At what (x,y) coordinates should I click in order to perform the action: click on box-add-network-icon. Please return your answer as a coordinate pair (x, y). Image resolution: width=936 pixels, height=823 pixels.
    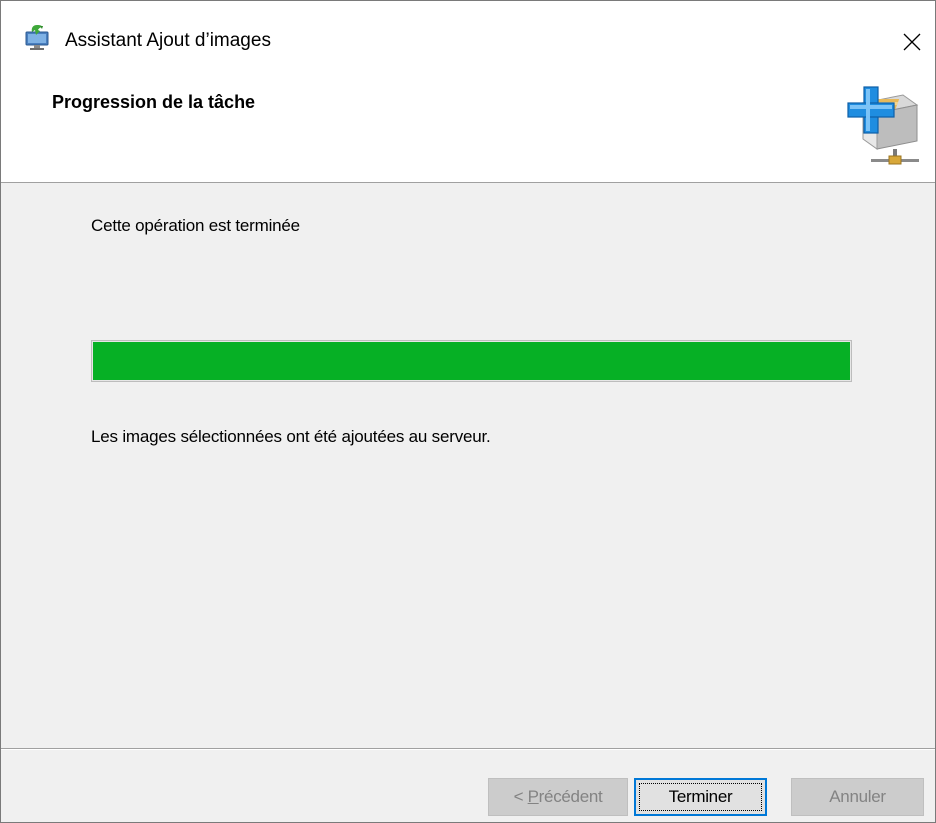
    Looking at the image, I should click on (883, 125).